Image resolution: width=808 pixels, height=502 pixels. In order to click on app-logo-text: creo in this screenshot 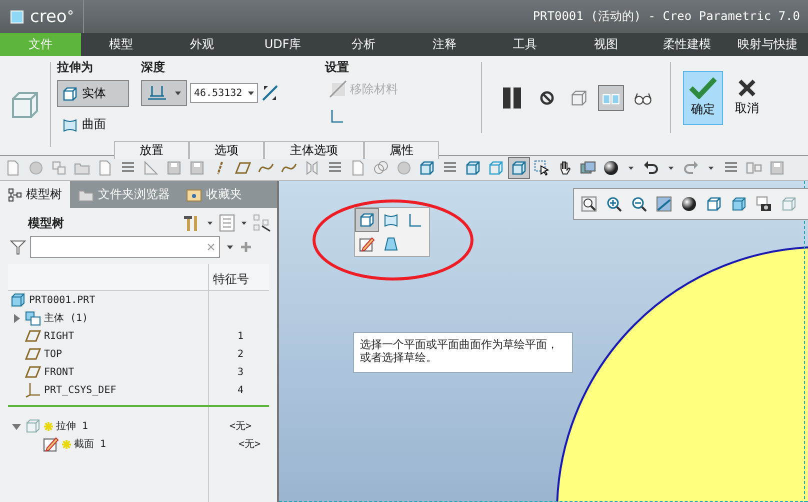, I will do `click(48, 16)`.